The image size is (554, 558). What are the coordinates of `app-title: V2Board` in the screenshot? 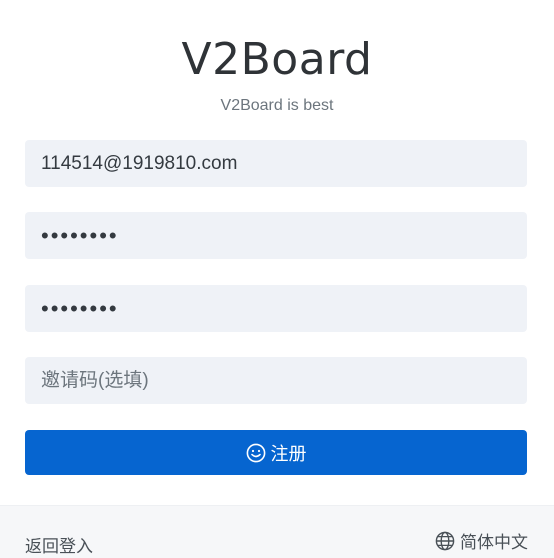 It's located at (277, 59).